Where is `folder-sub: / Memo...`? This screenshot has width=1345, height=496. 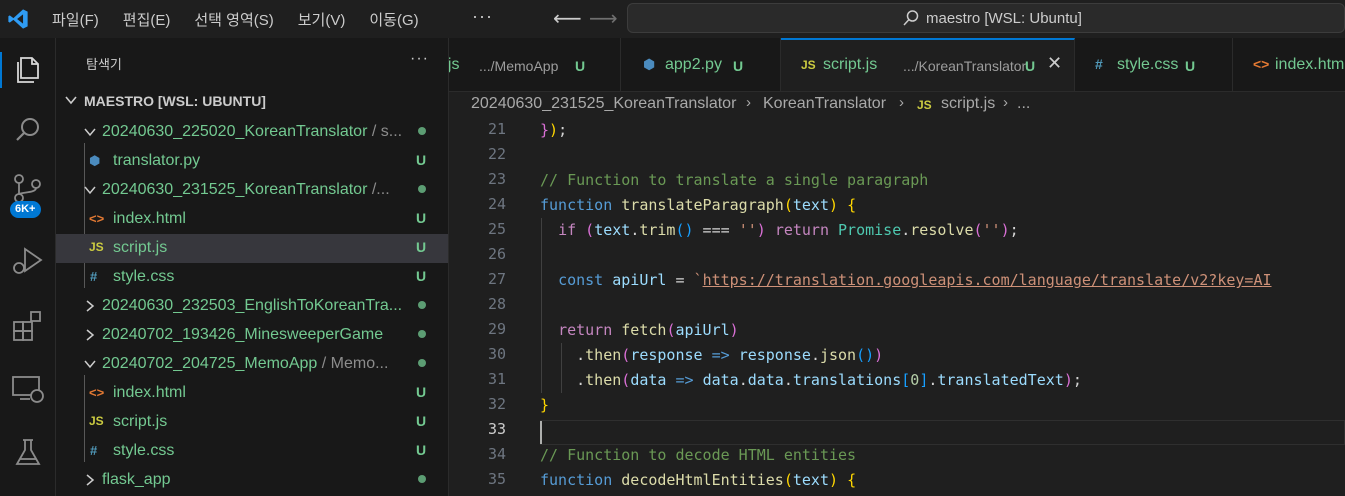
folder-sub: / Memo... is located at coordinates (353, 363).